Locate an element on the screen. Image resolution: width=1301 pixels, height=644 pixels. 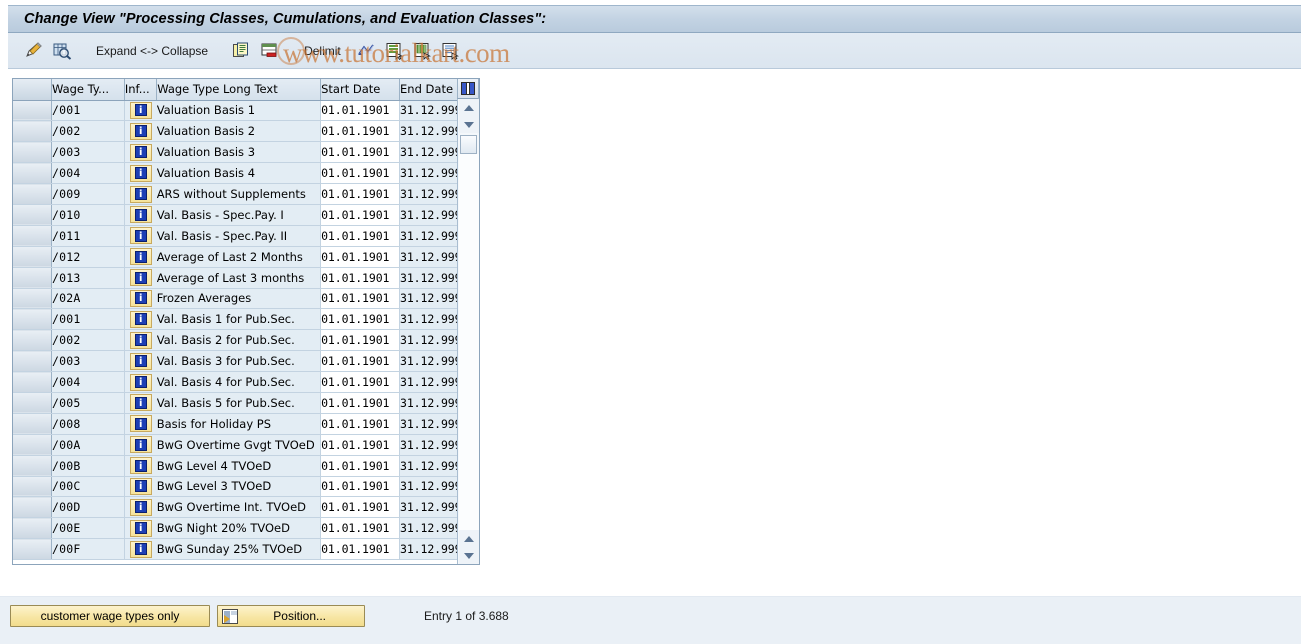
cell-long-text: BwG Overtime Int. TVOeD is located at coordinates (239, 507).